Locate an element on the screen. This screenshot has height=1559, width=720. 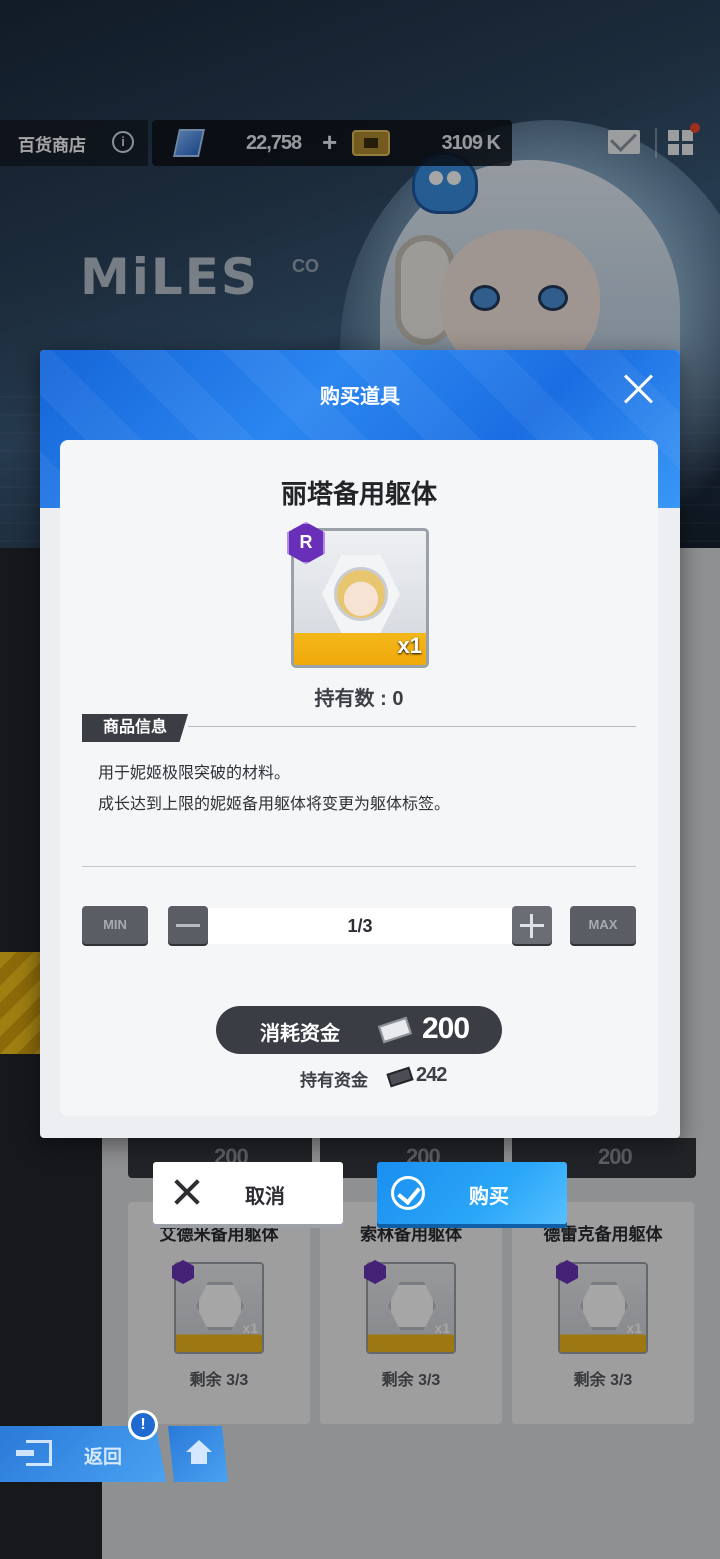
item-name: 丽塔备用躯体 is located at coordinates (358, 494).